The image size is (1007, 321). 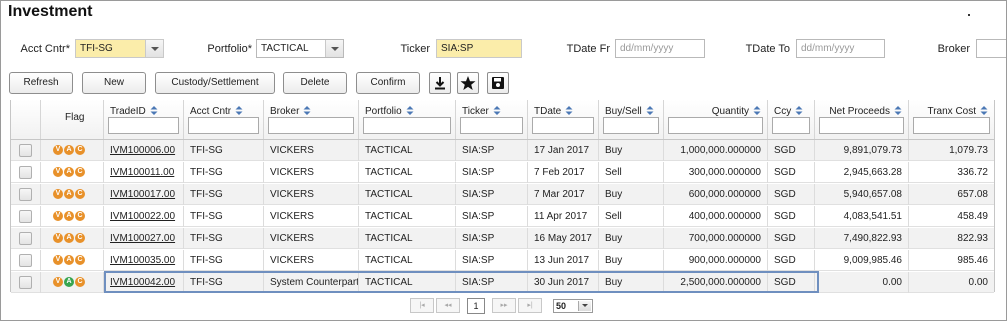 What do you see at coordinates (114, 83) in the screenshot?
I see `new-button: New` at bounding box center [114, 83].